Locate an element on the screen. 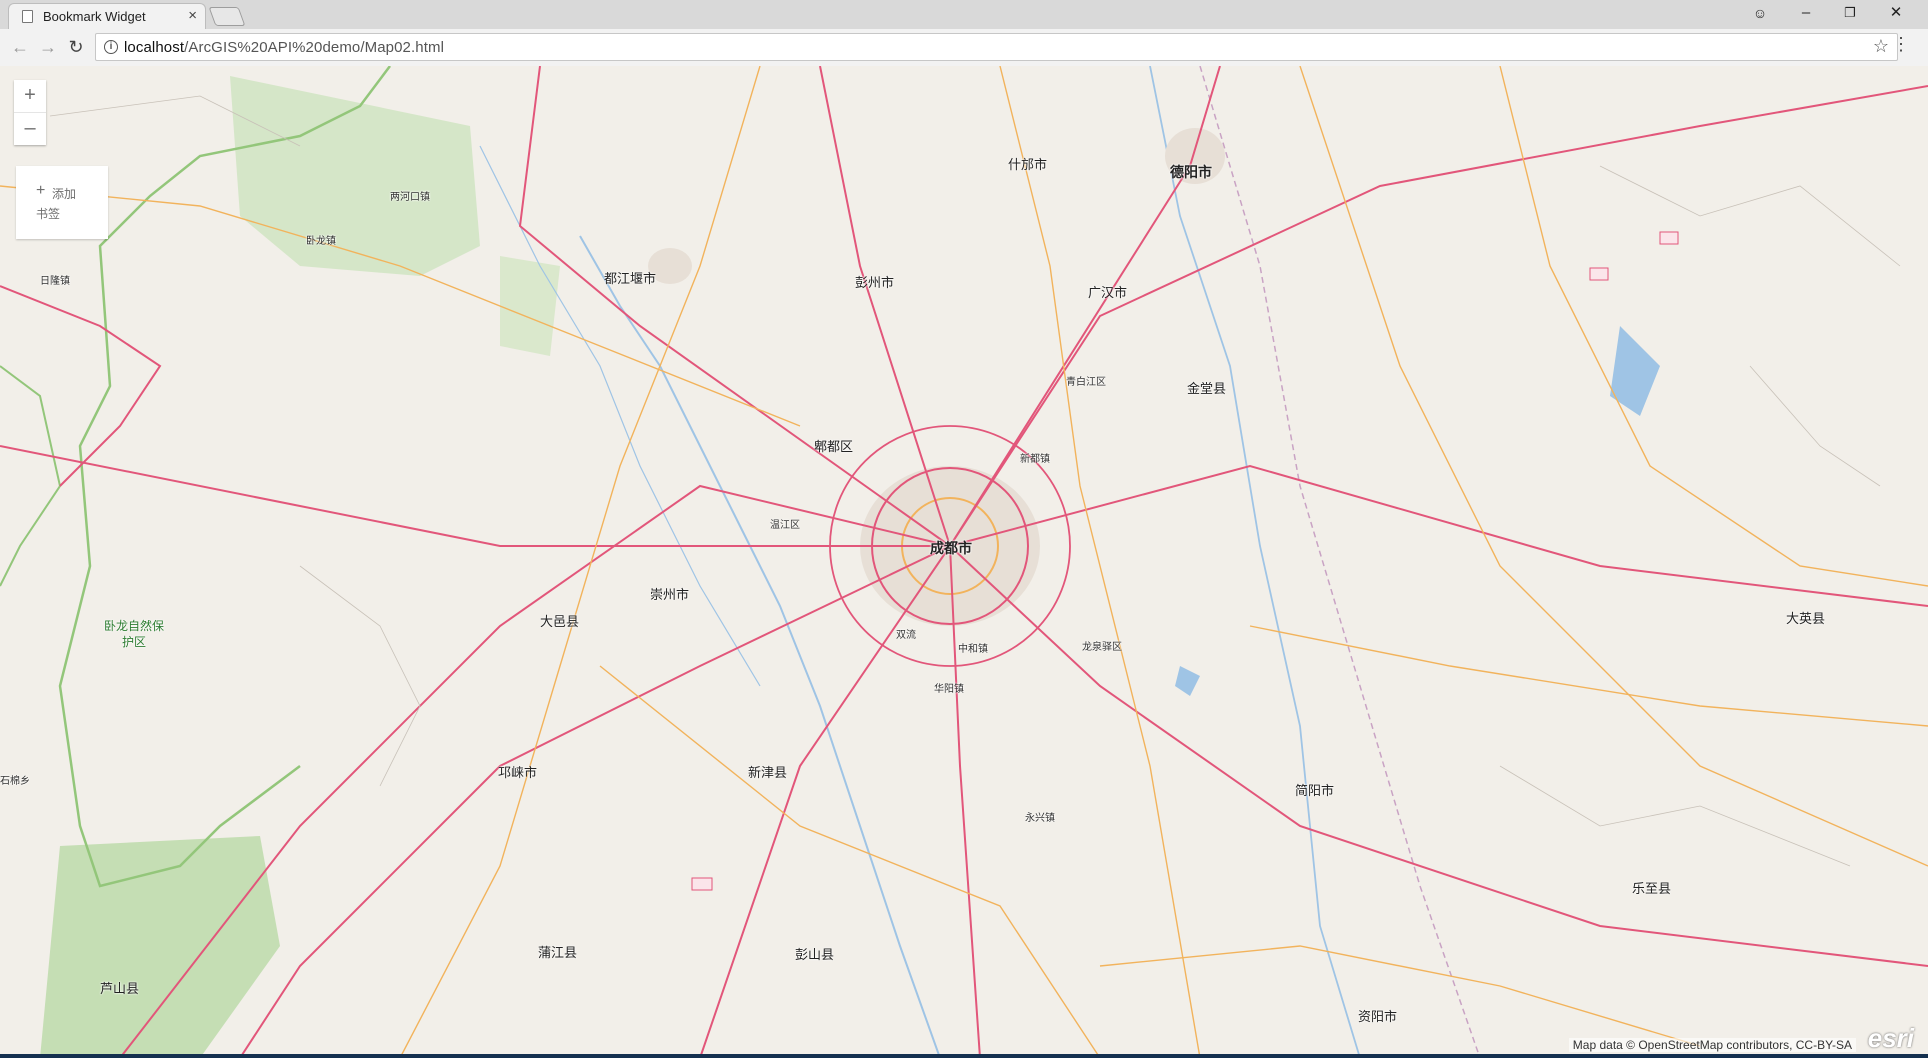 This screenshot has width=1928, height=1058. map-label-pujiang: 蒲江县 is located at coordinates (558, 952).